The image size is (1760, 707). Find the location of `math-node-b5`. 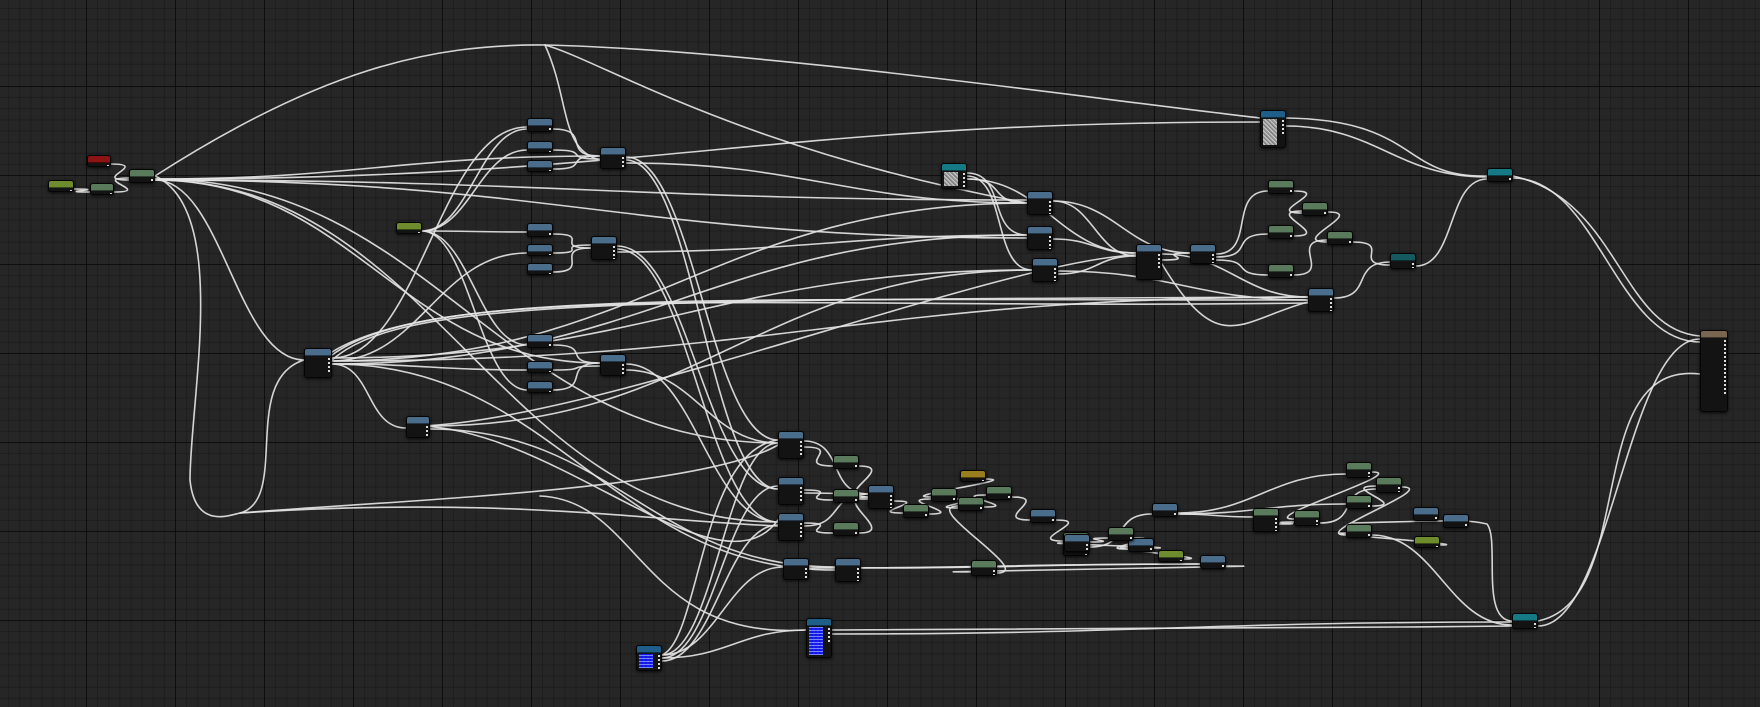

math-node-b5 is located at coordinates (540, 250).